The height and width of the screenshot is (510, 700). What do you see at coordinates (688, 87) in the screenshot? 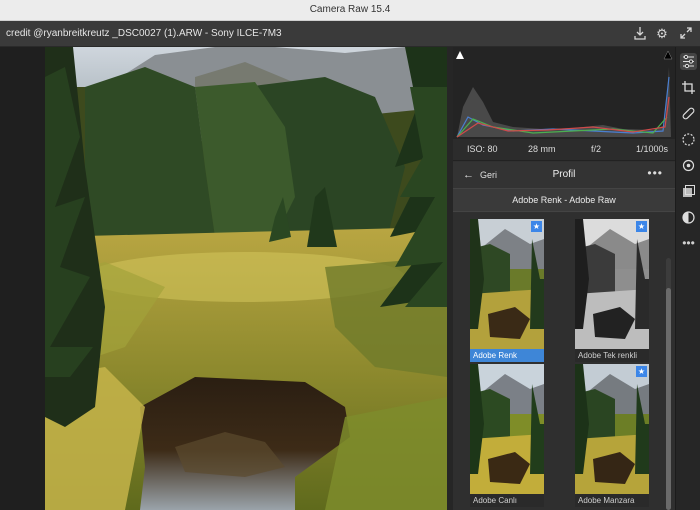
I see `crop-icon` at bounding box center [688, 87].